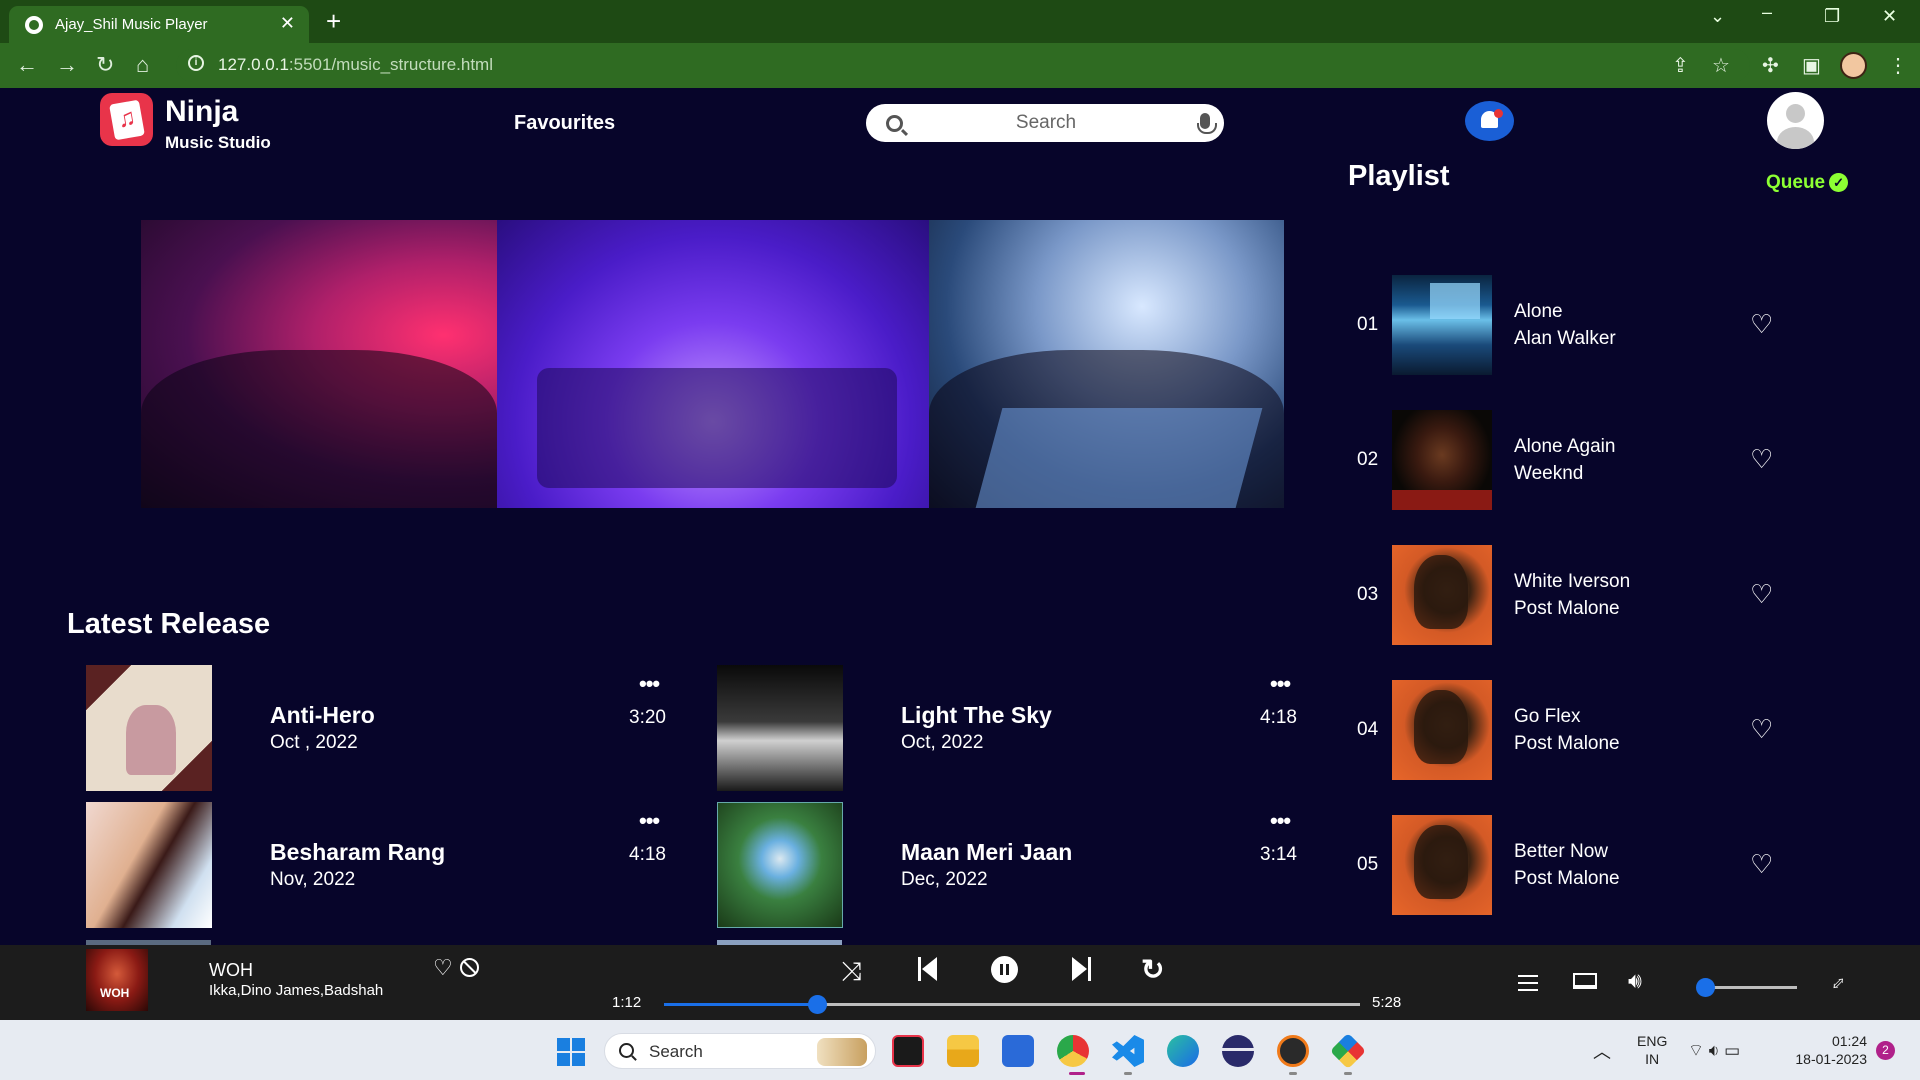  What do you see at coordinates (1561, 851) in the screenshot?
I see `playlist-item-name: Better Now` at bounding box center [1561, 851].